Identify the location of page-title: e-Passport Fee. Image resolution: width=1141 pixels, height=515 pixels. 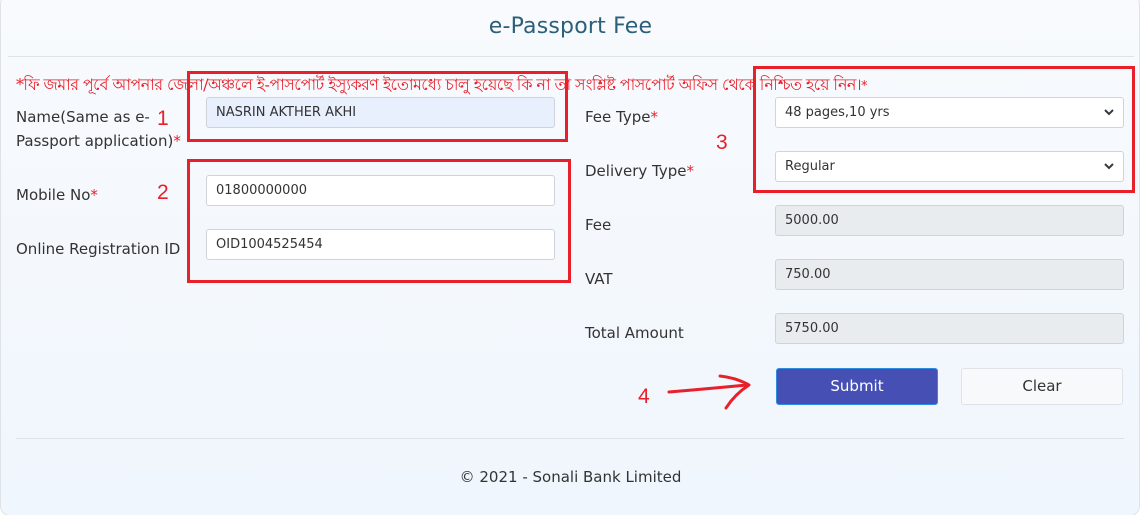
(570, 26).